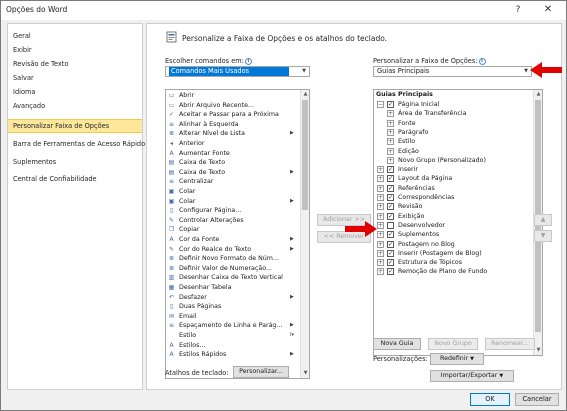  I want to click on ok-button: OK, so click(490, 399).